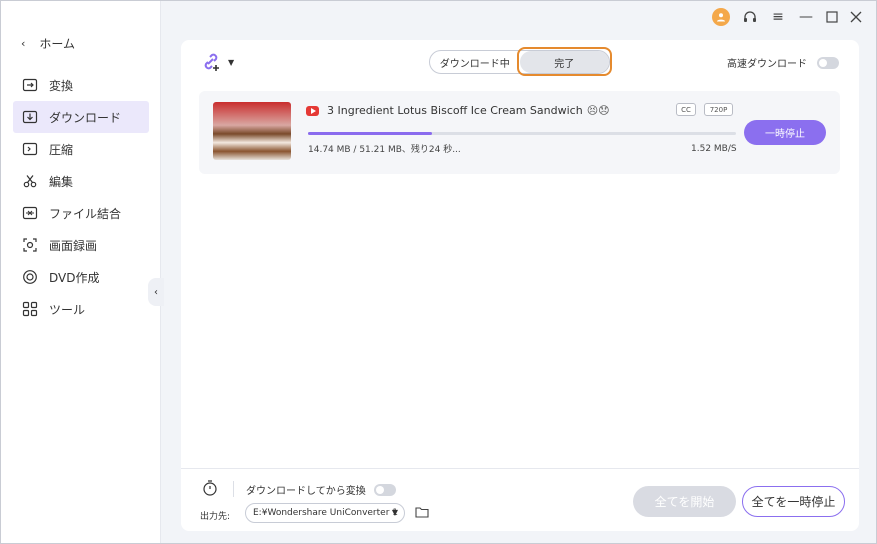 The height and width of the screenshot is (544, 877). Describe the element at coordinates (61, 149) in the screenshot. I see `sidebar-item-label: 圧縮` at that location.